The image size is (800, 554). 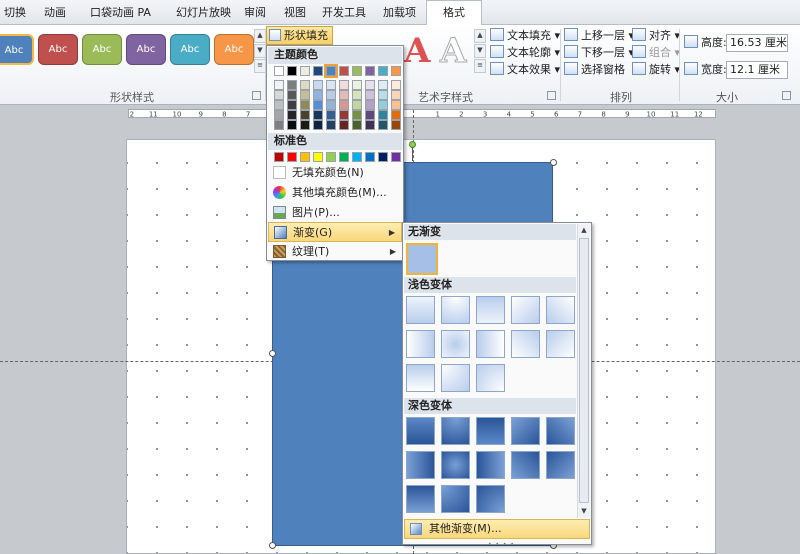 I want to click on text-effects-button: 文本效果 ▾, so click(x=525, y=70).